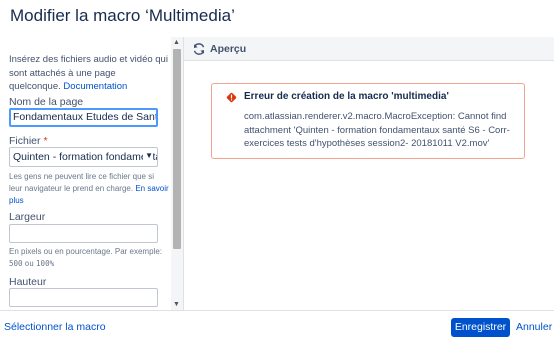  Describe the element at coordinates (83, 297) in the screenshot. I see `height-input` at that location.